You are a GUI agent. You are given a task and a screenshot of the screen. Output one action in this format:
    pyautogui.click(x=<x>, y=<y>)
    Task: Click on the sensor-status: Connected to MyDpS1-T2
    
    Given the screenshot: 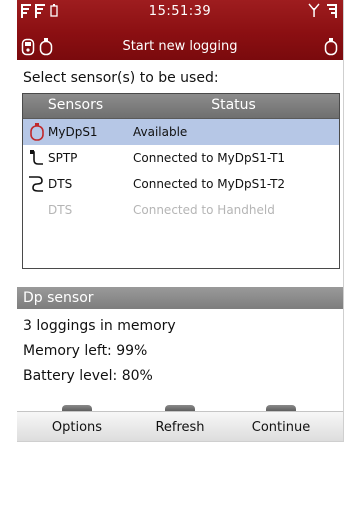 What is the action you would take?
    pyautogui.click(x=209, y=184)
    